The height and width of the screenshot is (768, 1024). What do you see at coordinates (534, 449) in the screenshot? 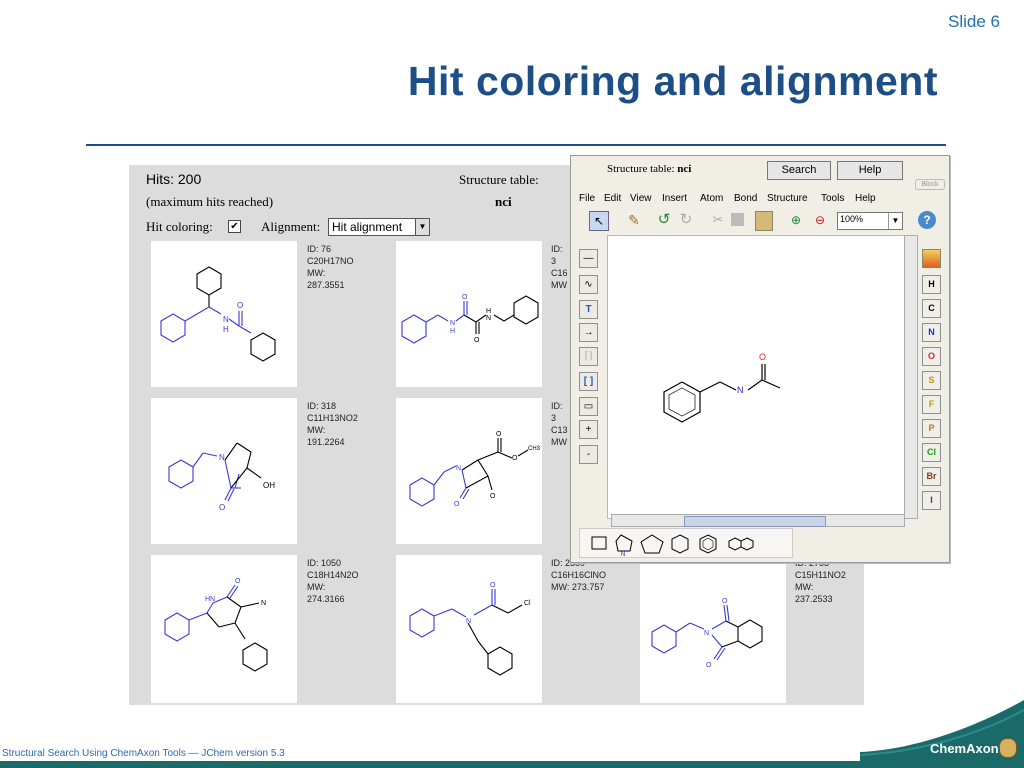
I see `atom-label: CH3` at bounding box center [534, 449].